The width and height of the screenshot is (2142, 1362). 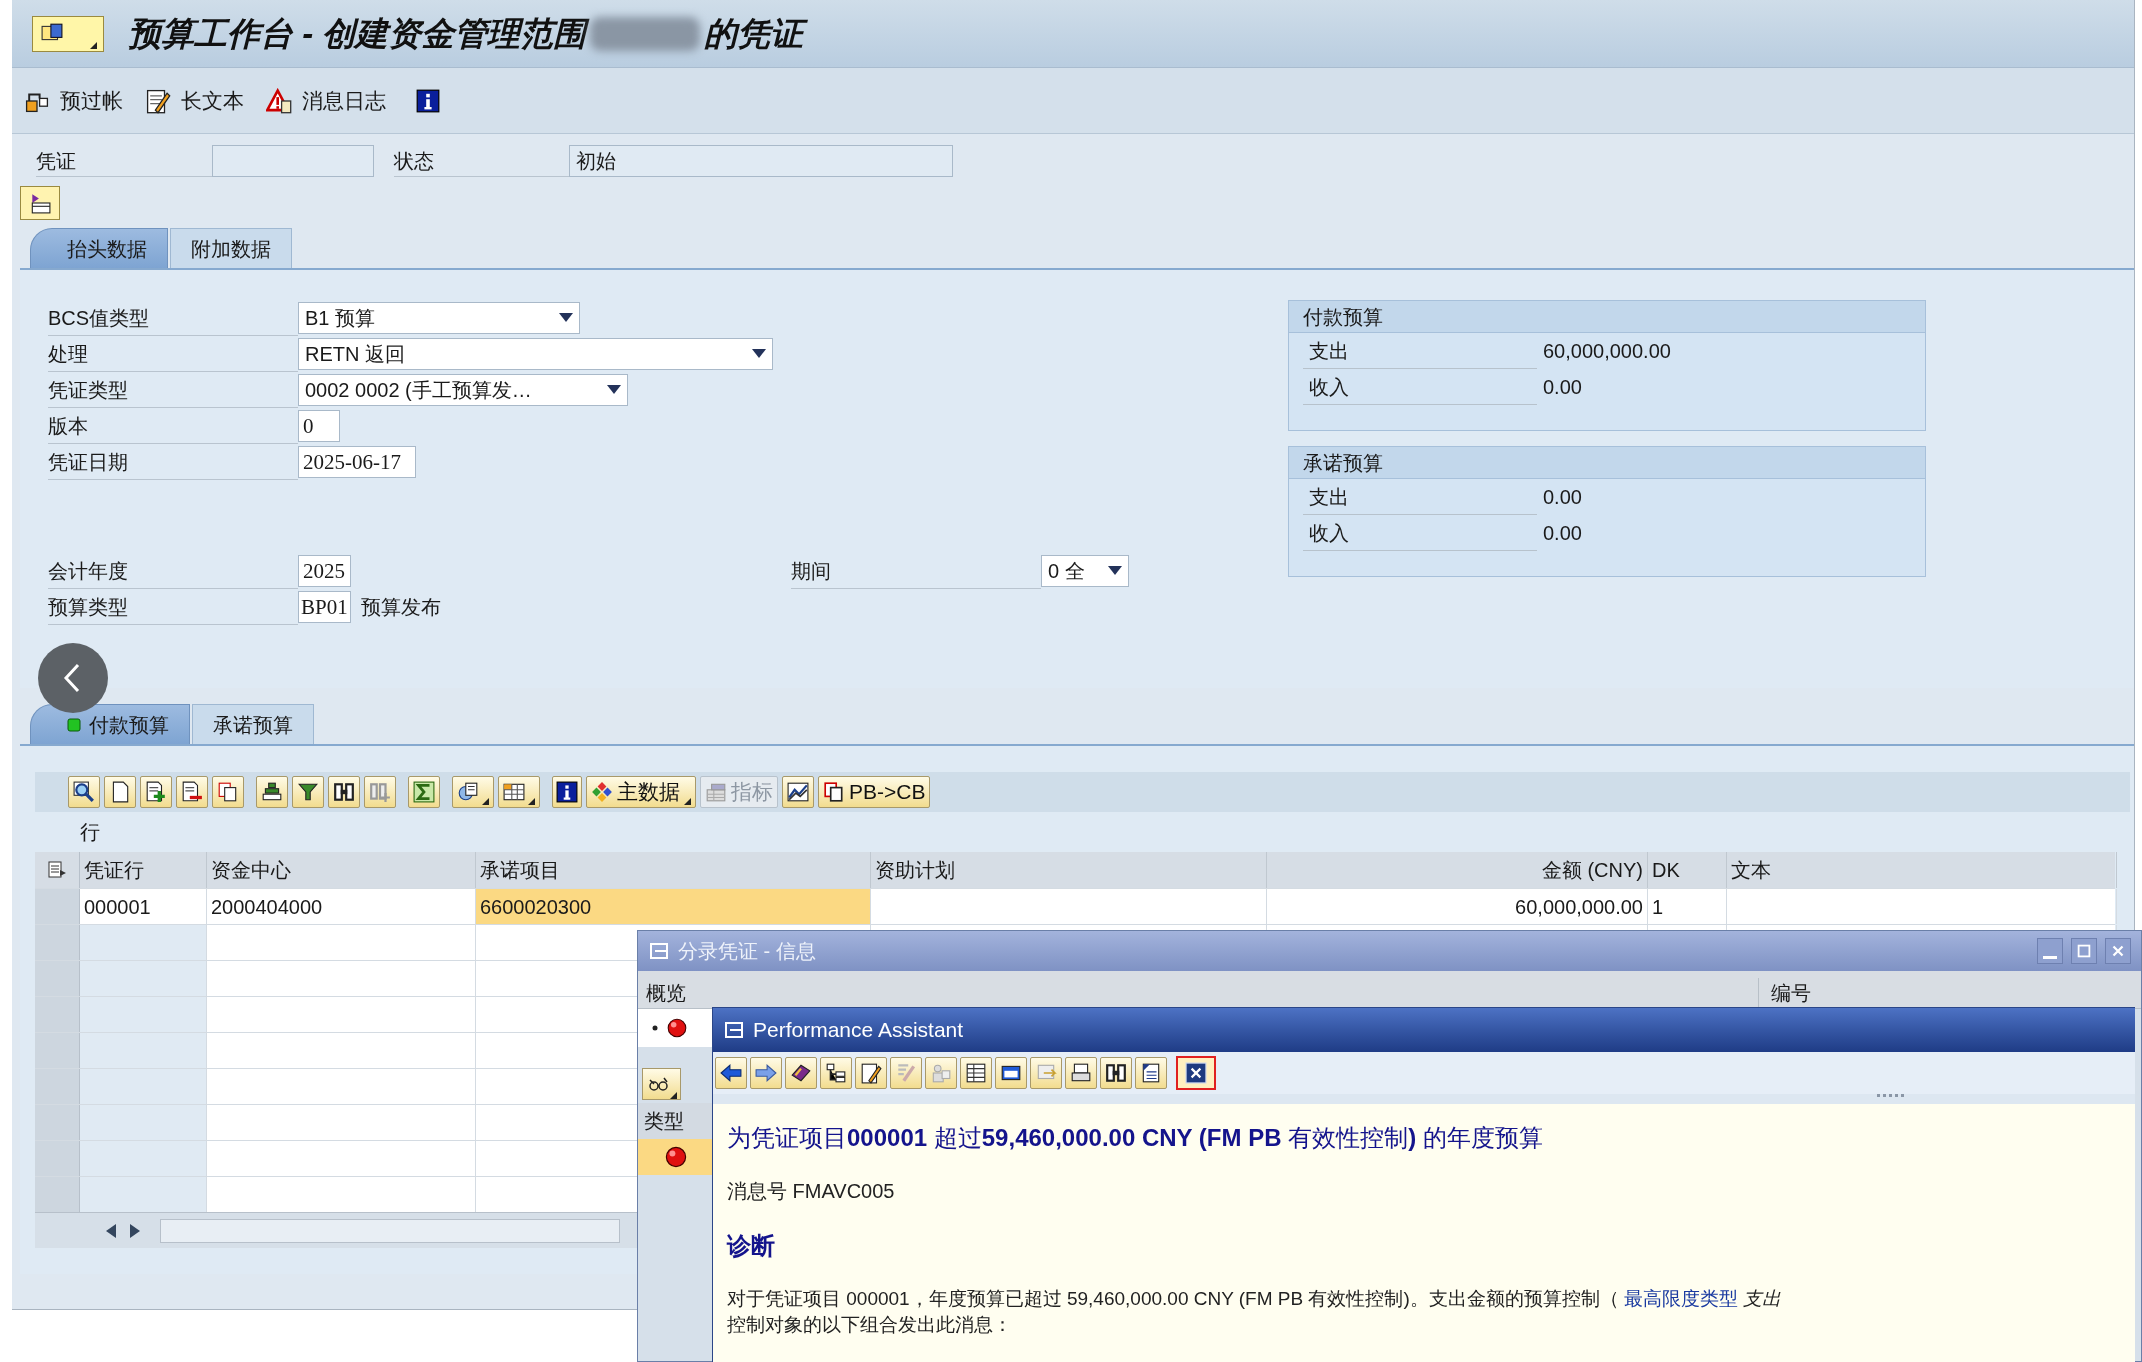 I want to click on diamond-cluster-icon, so click(x=602, y=792).